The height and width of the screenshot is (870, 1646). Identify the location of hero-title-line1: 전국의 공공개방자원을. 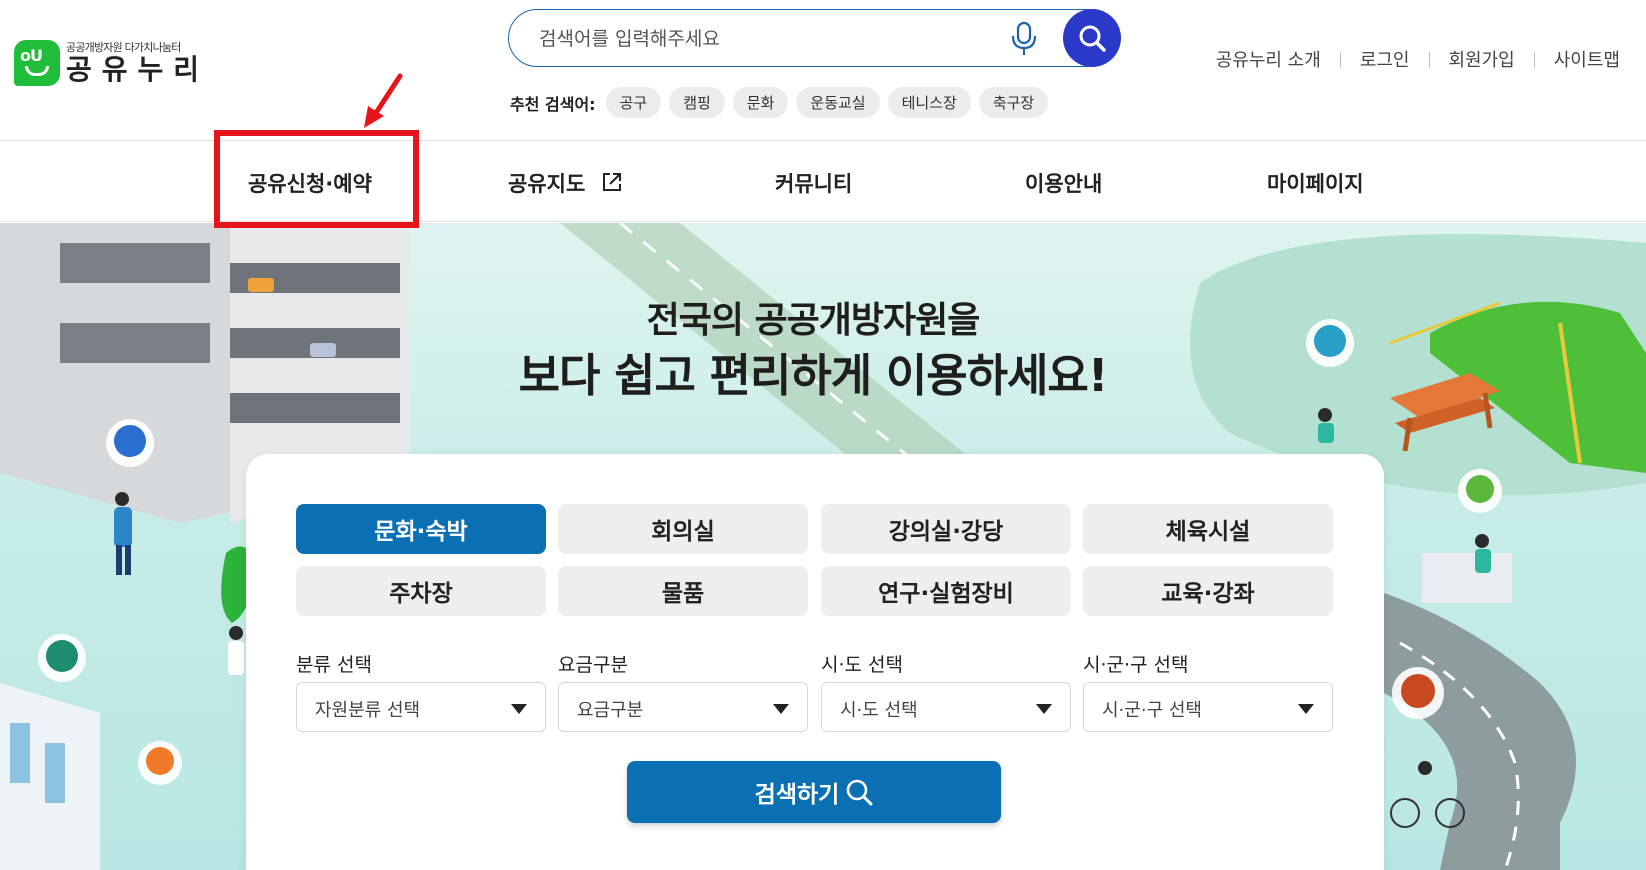
(813, 320).